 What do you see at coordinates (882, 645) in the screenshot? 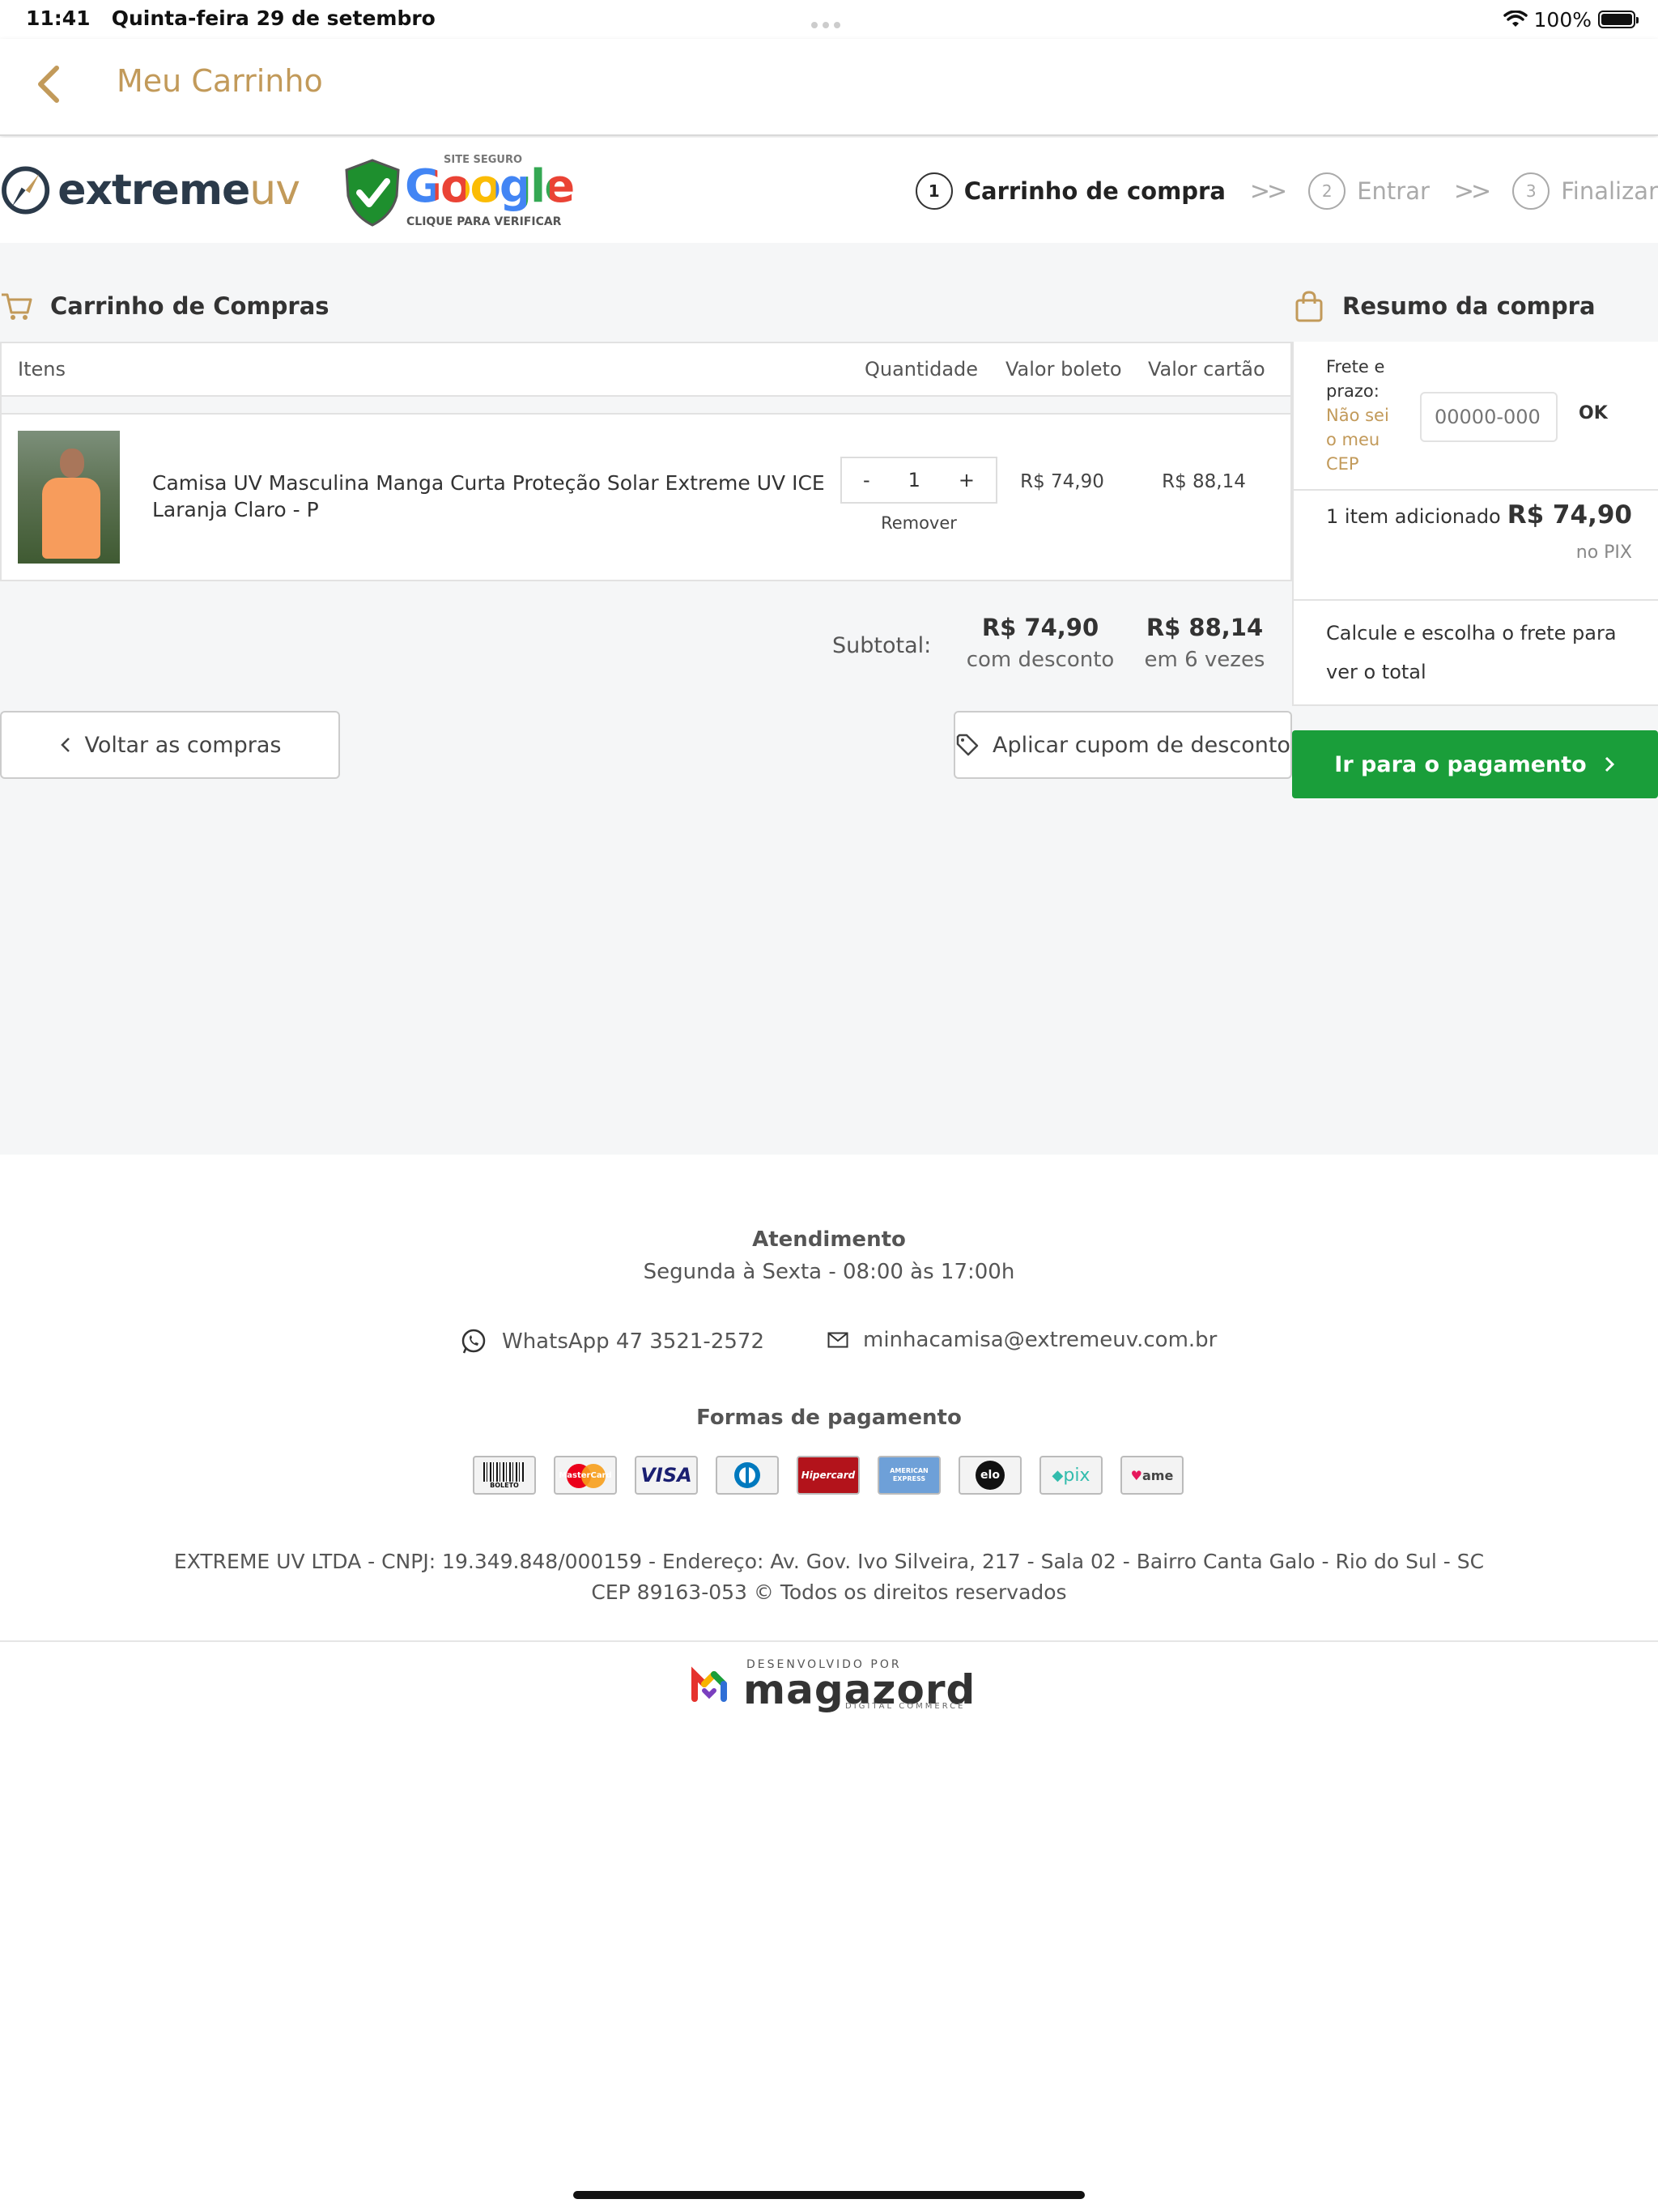
I see `subtotal-label: Subtotal:` at bounding box center [882, 645].